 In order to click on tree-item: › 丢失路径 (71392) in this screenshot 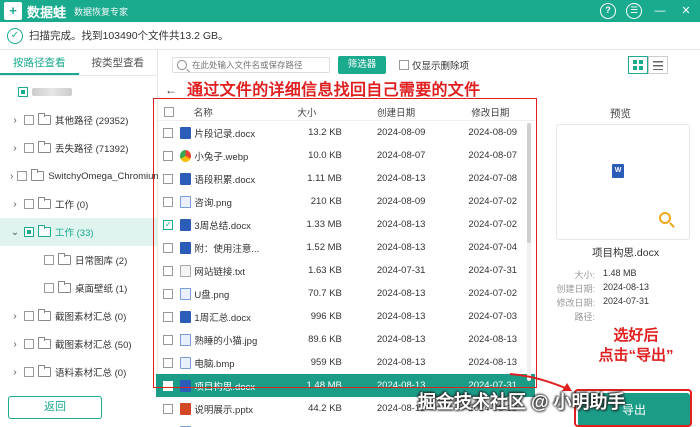, I will do `click(79, 148)`.